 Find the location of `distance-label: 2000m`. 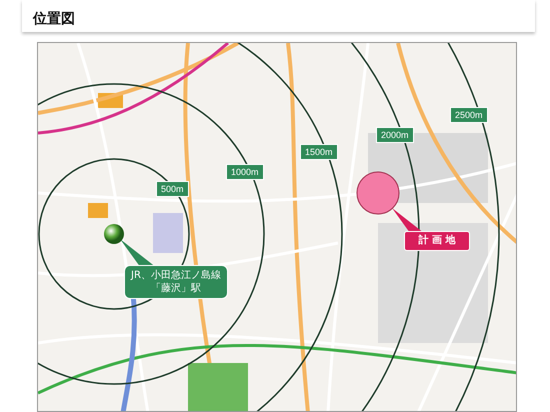

distance-label: 2000m is located at coordinates (395, 135).